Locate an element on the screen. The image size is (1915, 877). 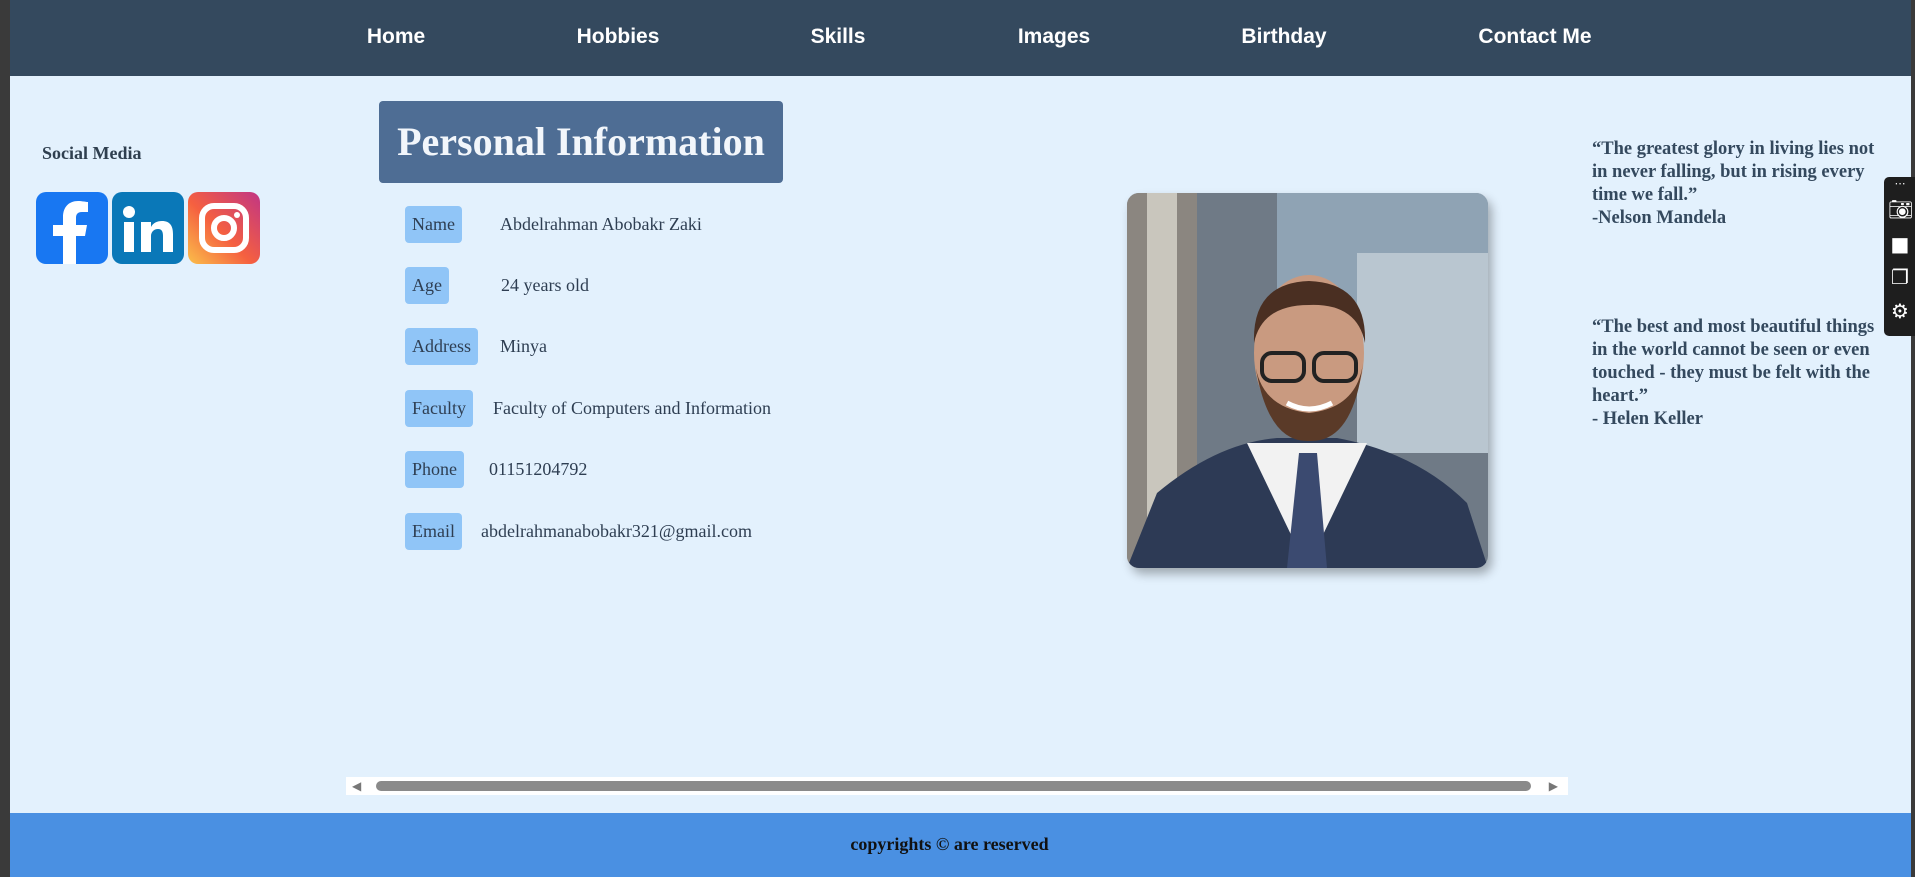
horizontal-scrollbar: ◀ ▶ is located at coordinates (957, 786).